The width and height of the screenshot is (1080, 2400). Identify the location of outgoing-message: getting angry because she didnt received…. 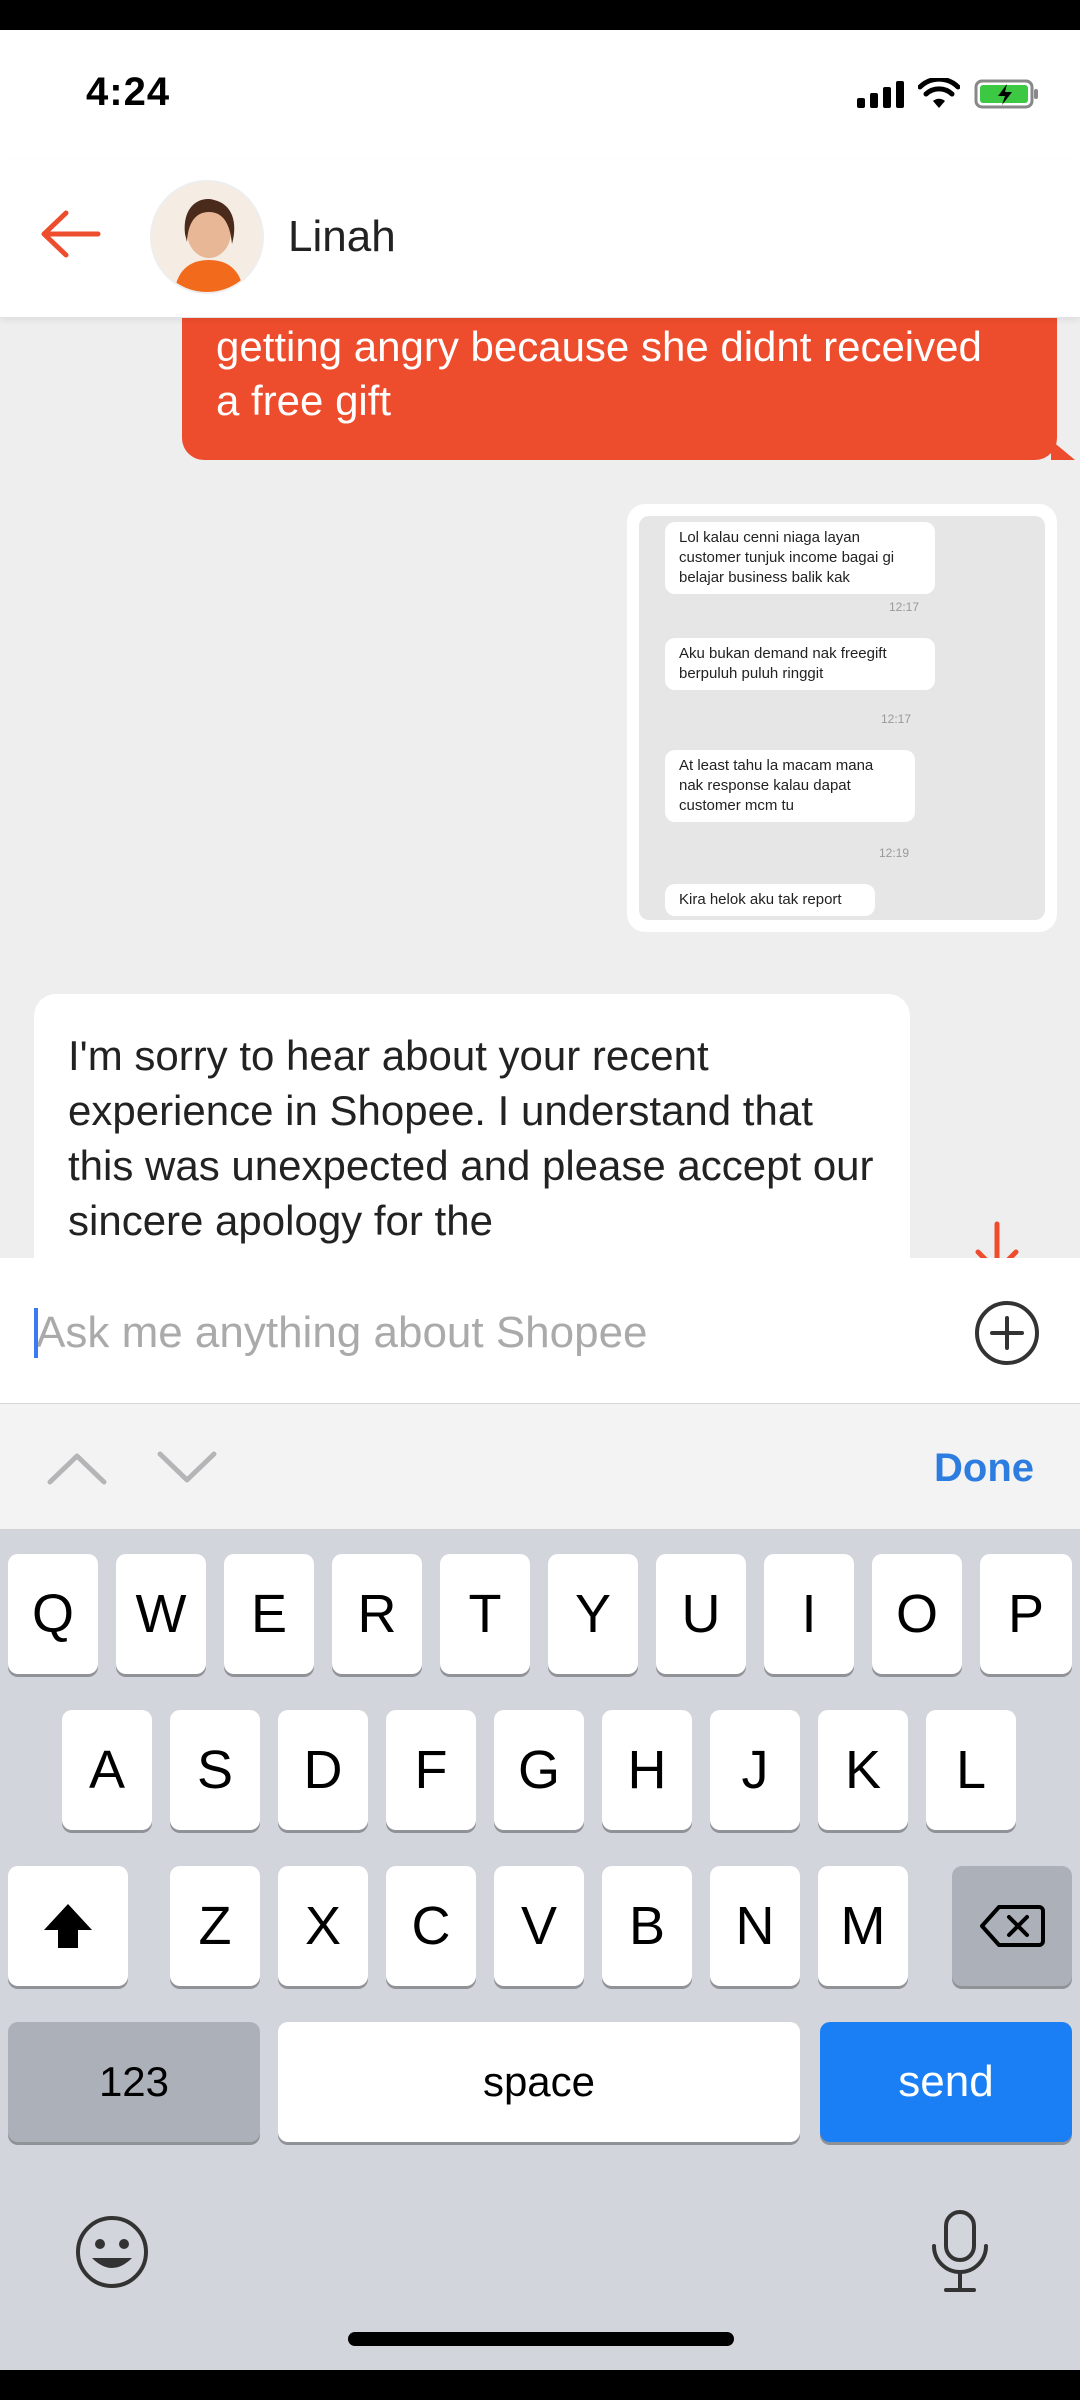
(628, 389).